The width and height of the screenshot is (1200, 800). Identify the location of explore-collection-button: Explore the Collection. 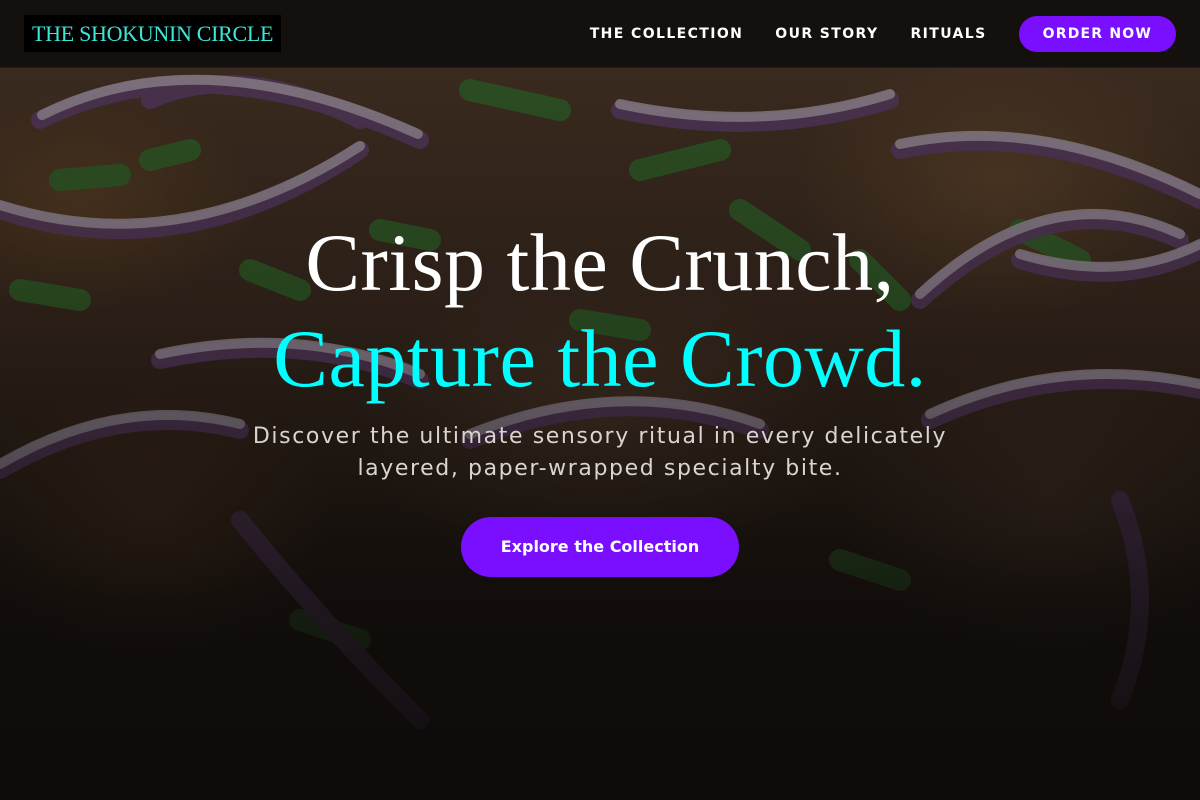
(600, 547).